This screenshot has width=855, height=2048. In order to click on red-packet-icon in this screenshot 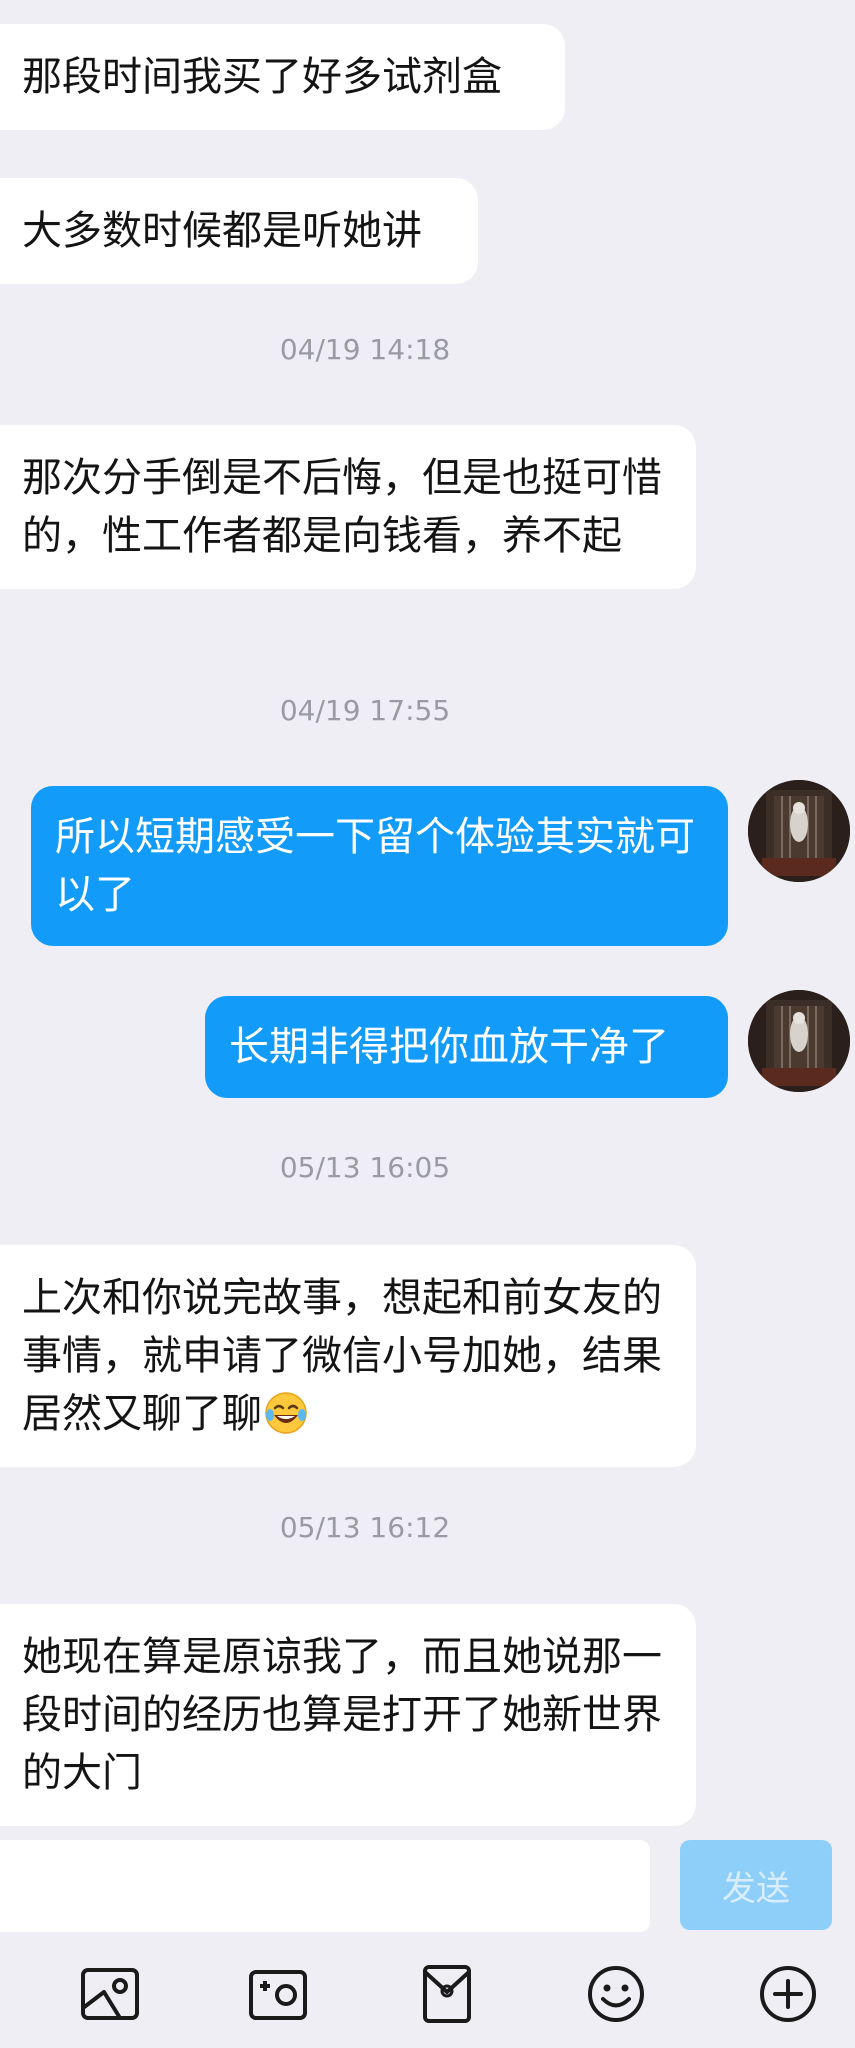, I will do `click(447, 1994)`.